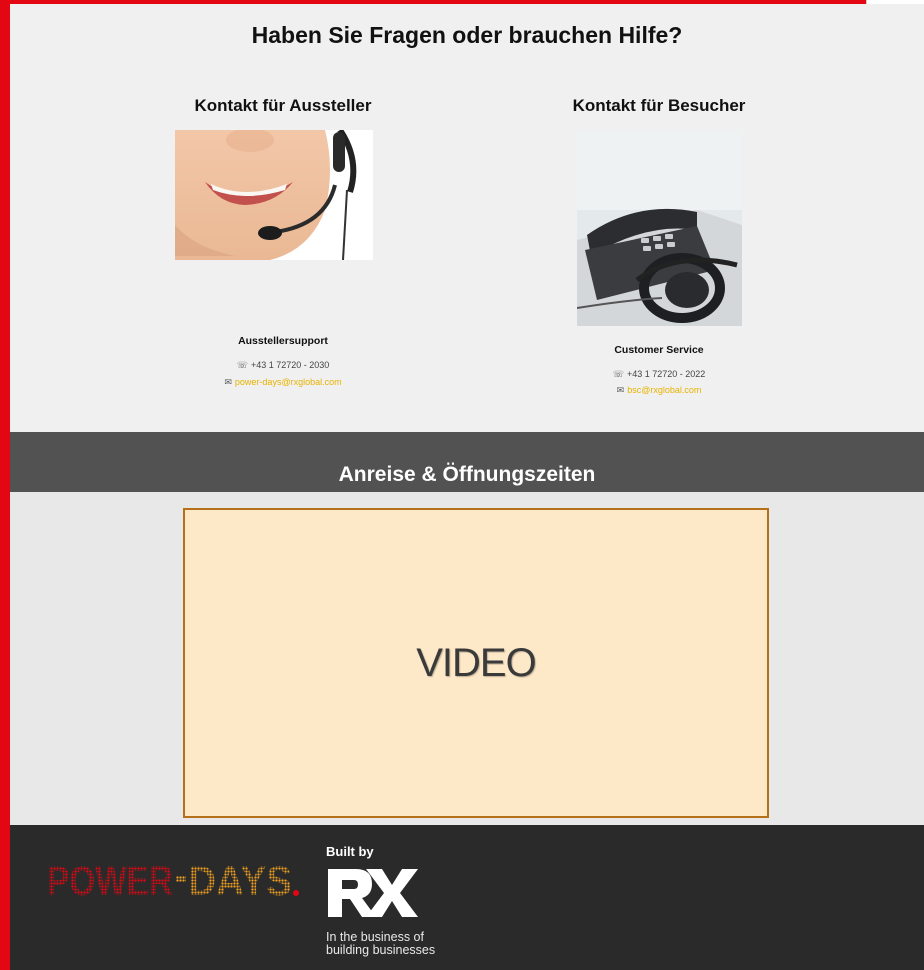 Image resolution: width=924 pixels, height=970 pixels. Describe the element at coordinates (659, 105) in the screenshot. I see `visitor-contact-heading: Kontakt für Besucher` at that location.